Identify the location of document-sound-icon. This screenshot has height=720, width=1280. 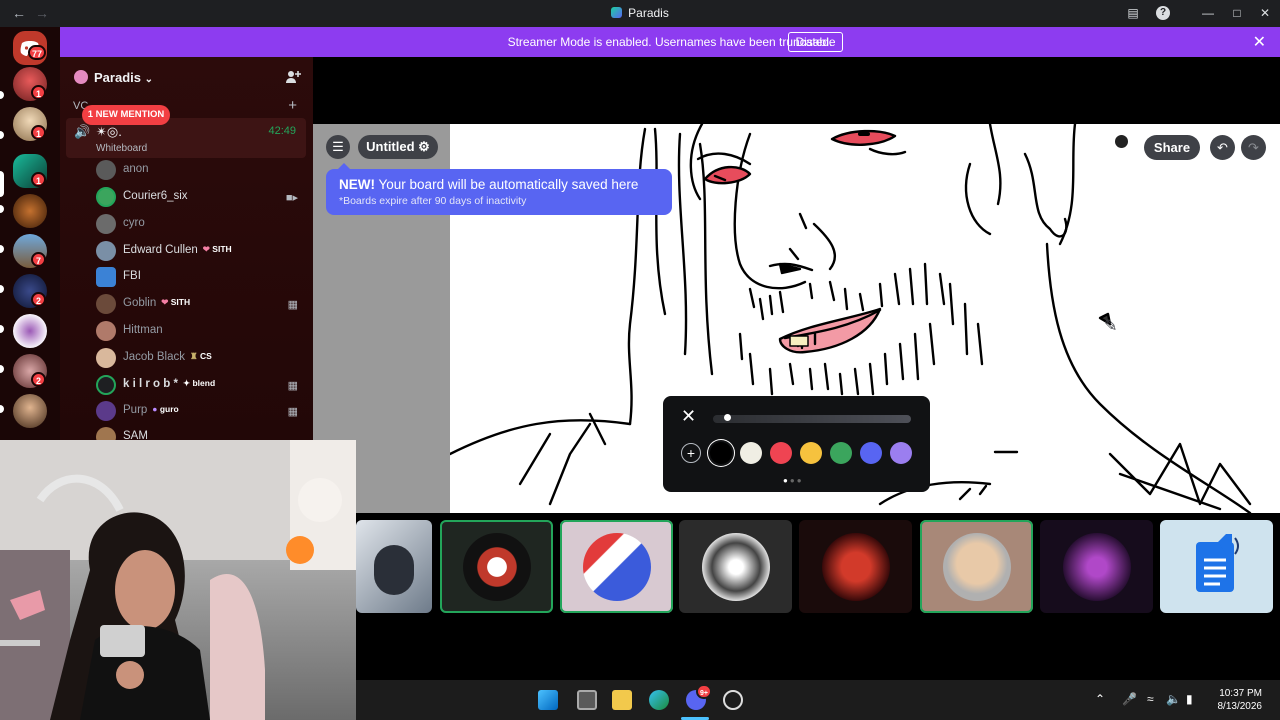
(1217, 563).